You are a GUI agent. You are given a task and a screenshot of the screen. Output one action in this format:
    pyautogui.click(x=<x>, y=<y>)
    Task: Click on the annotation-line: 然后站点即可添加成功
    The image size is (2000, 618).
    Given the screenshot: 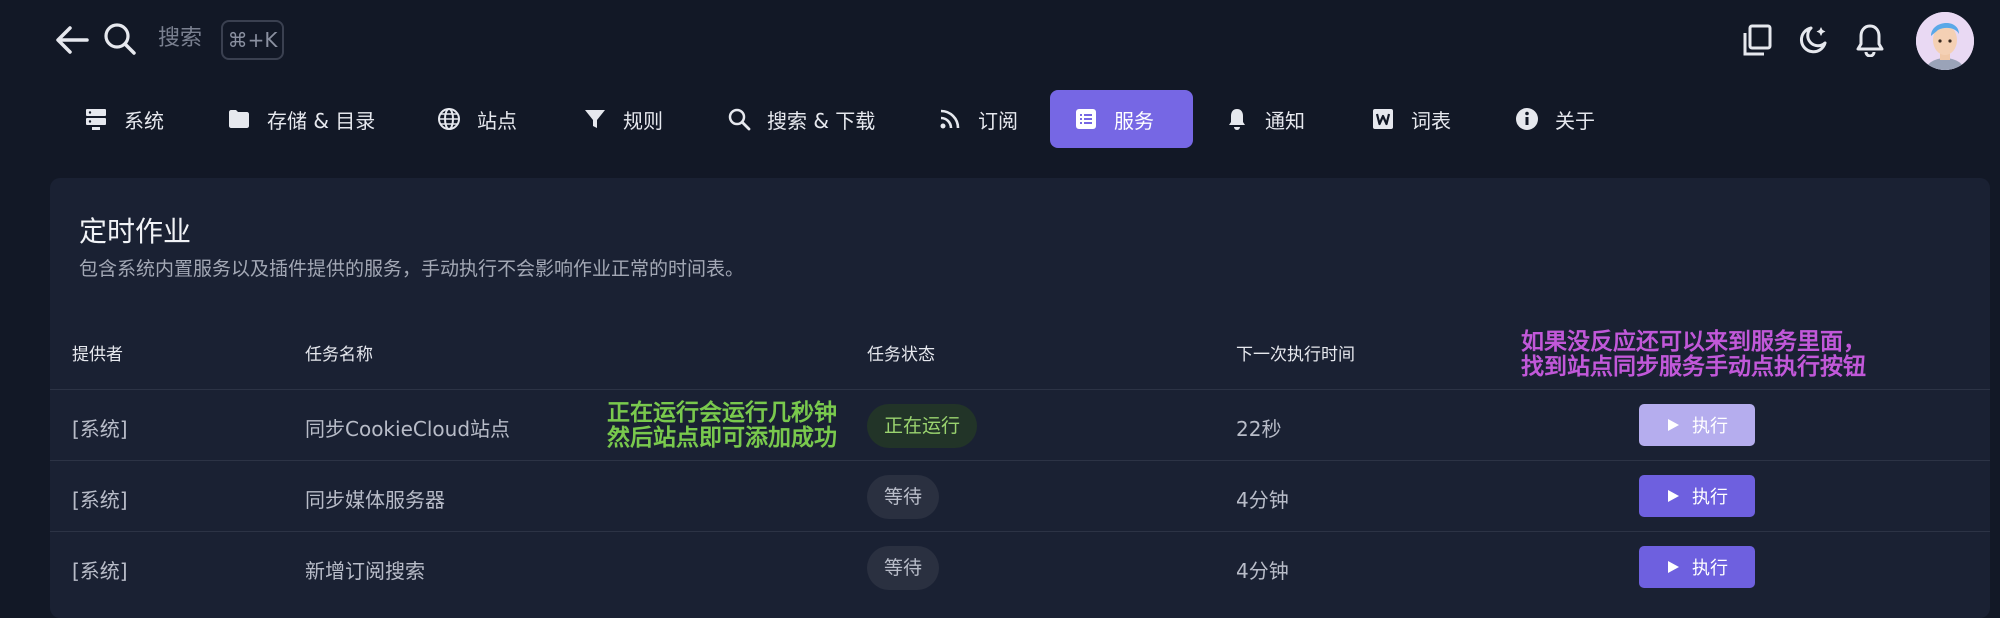 What is the action you would take?
    pyautogui.click(x=722, y=438)
    